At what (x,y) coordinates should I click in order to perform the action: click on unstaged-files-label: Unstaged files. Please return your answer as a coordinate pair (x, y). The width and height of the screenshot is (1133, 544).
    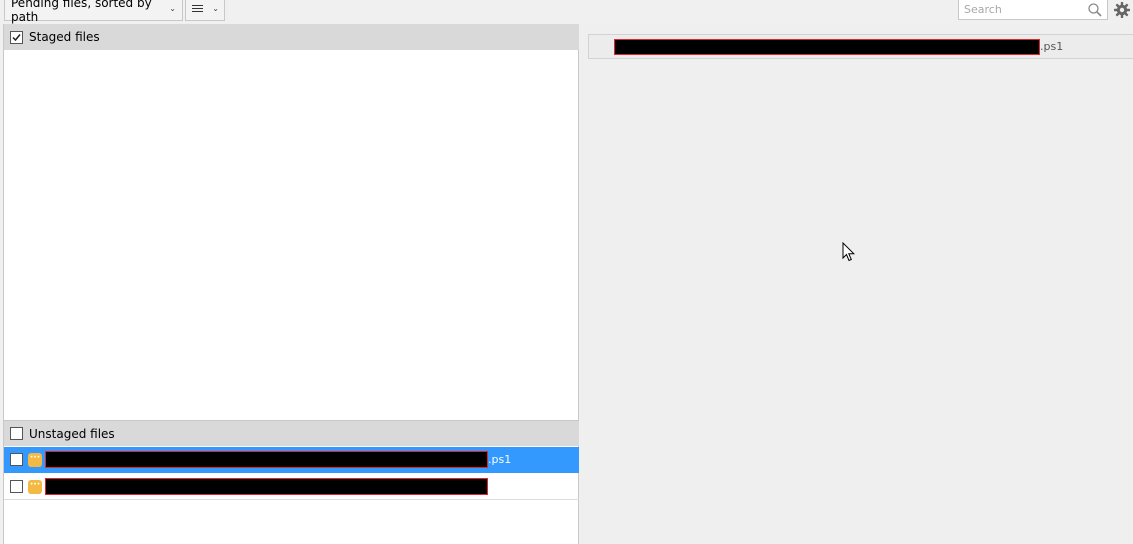
    Looking at the image, I should click on (72, 433).